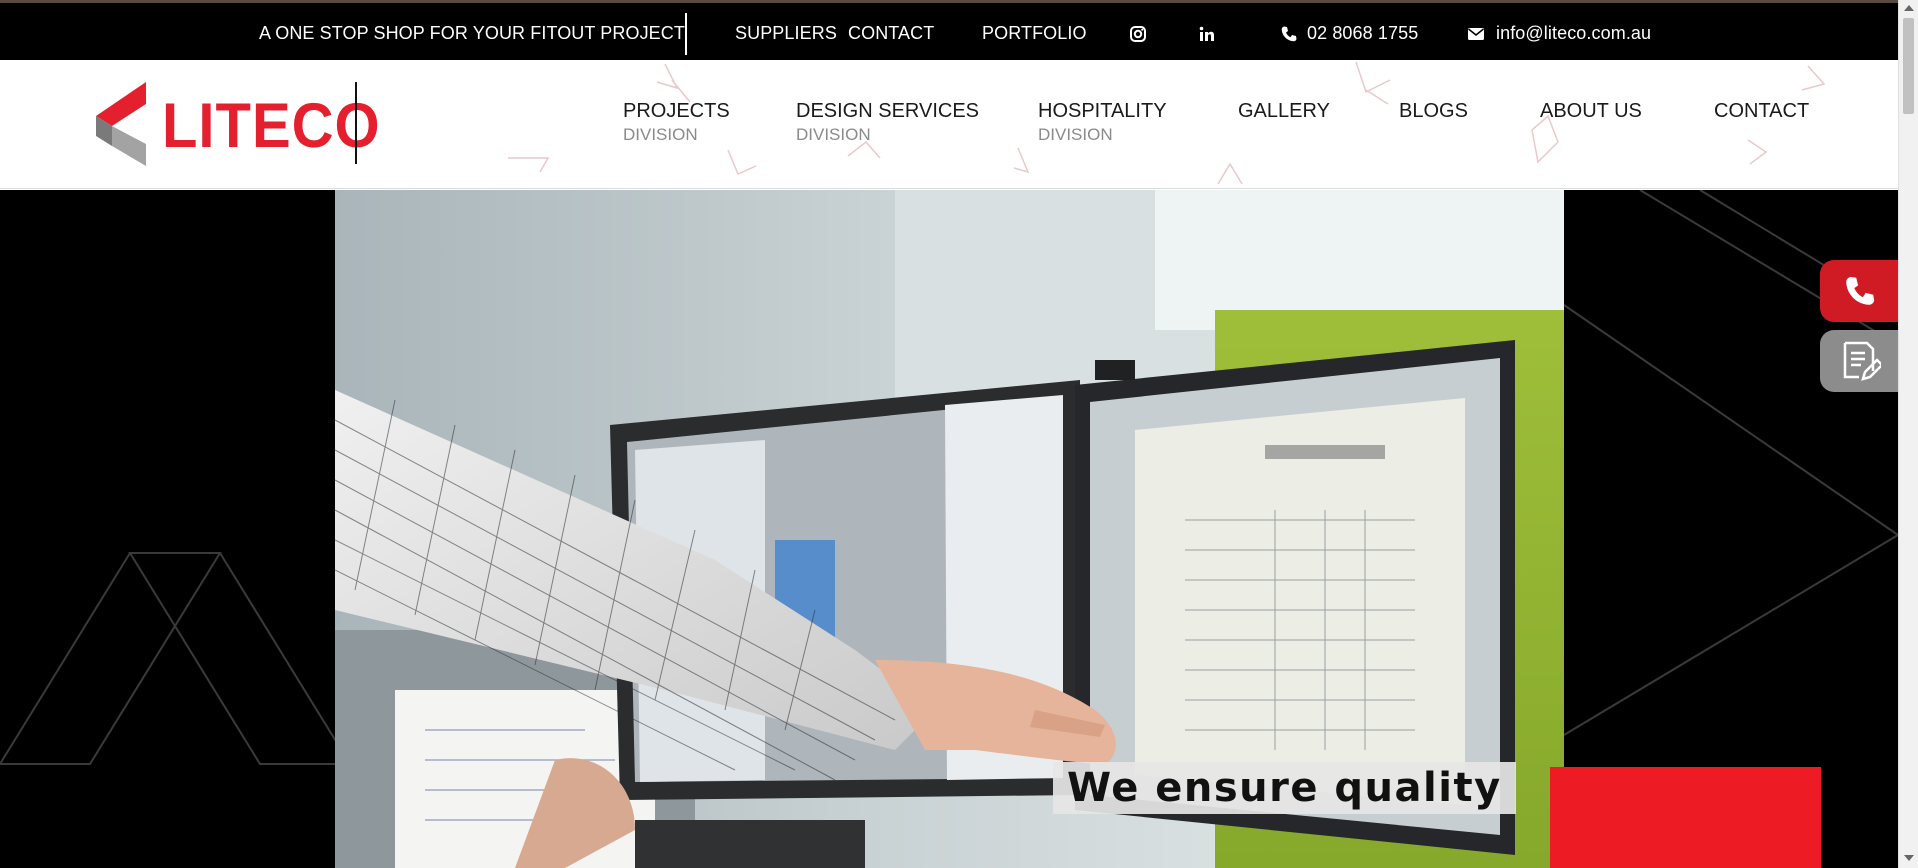  Describe the element at coordinates (1138, 34) in the screenshot. I see `instagram-icon` at that location.